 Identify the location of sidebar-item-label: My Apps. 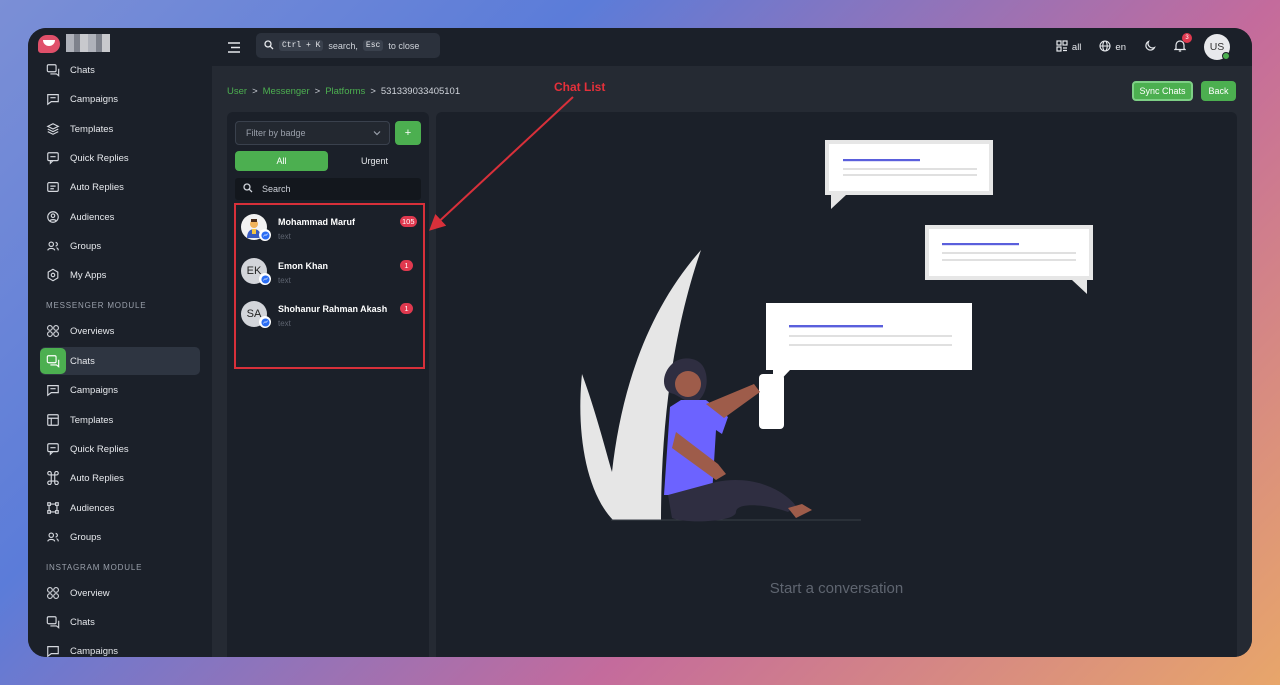
(88, 275).